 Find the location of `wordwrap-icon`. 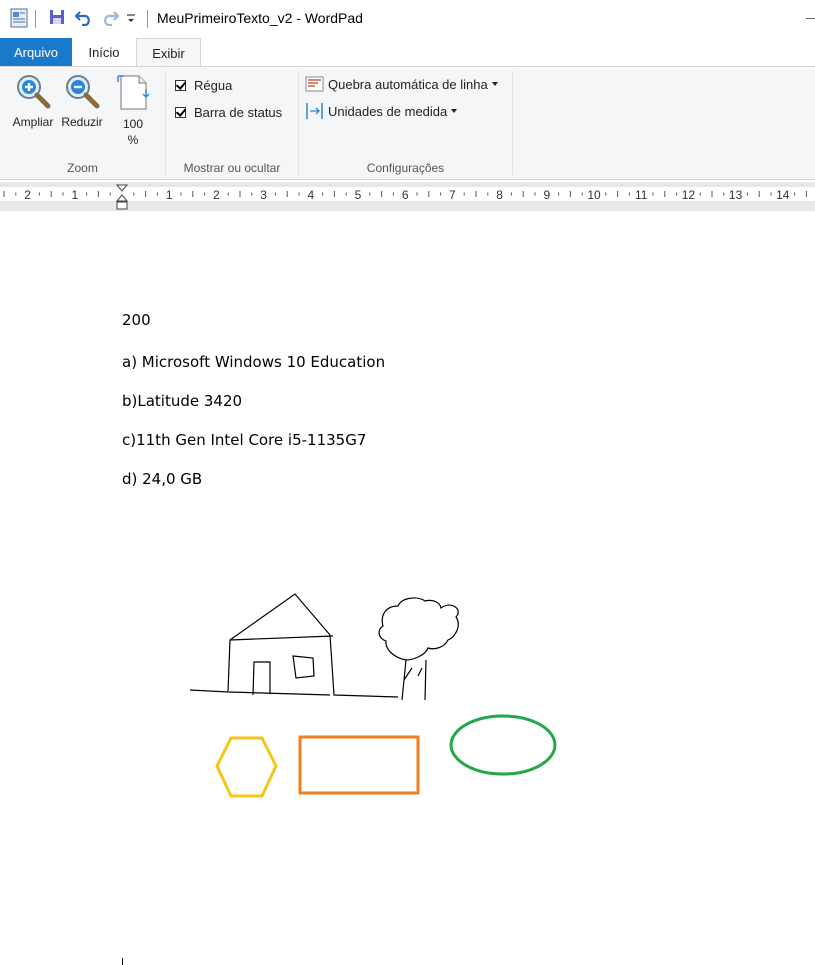

wordwrap-icon is located at coordinates (314, 84).